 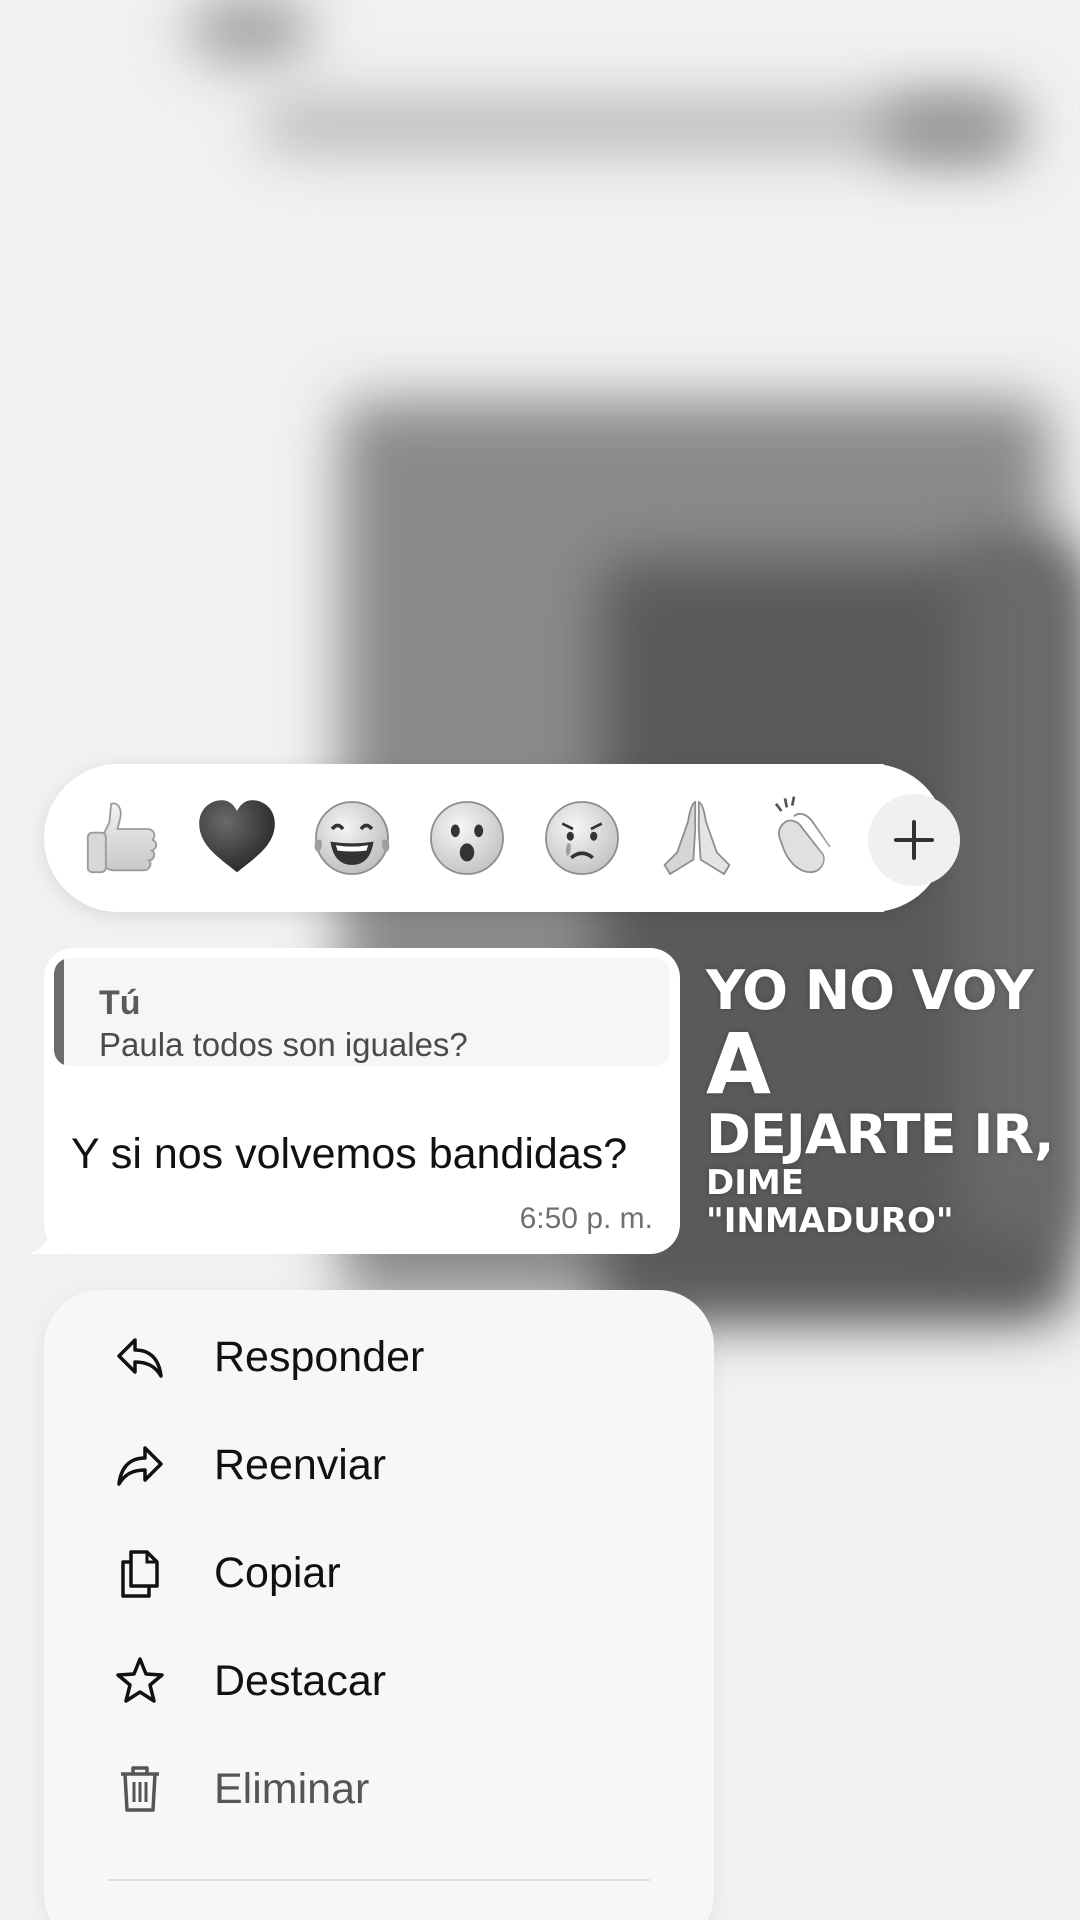 I want to click on more-reactions-button, so click(x=914, y=840).